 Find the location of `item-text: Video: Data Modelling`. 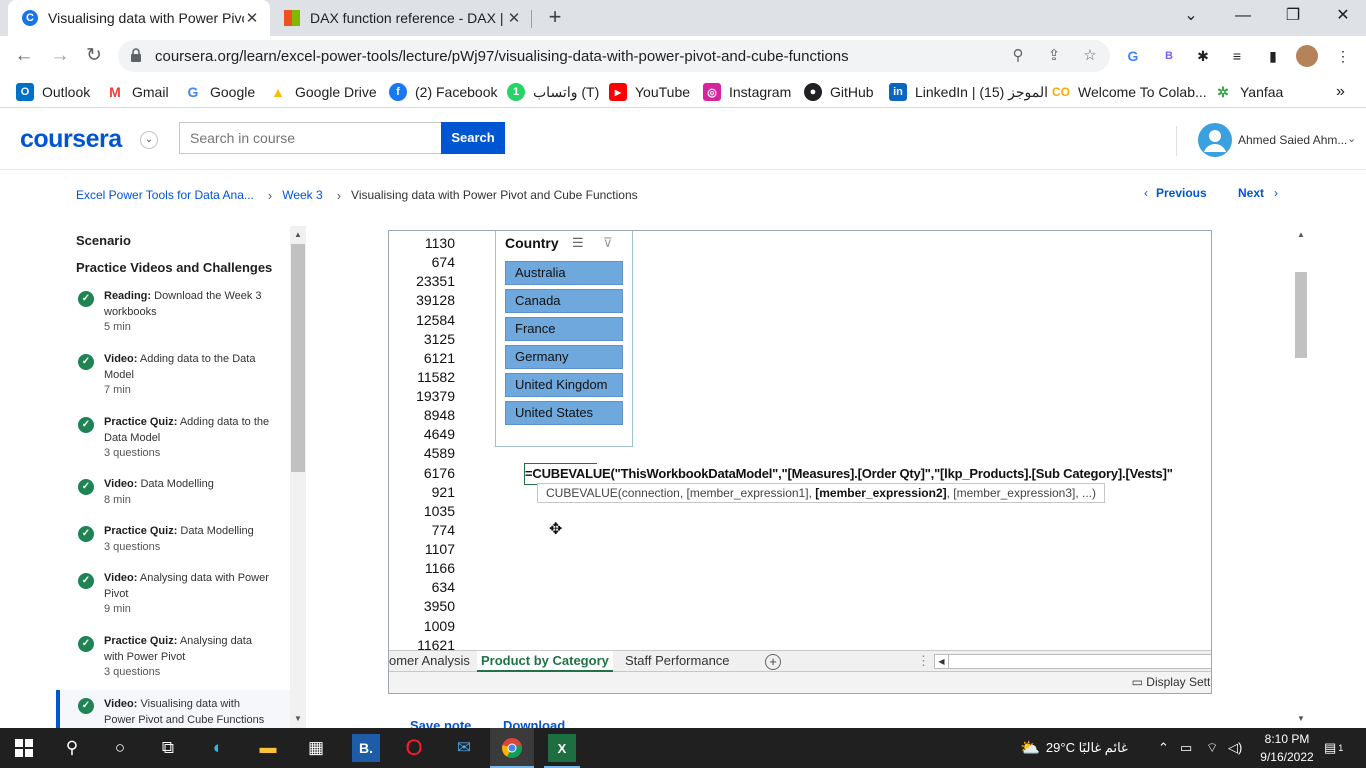

item-text: Video: Data Modelling is located at coordinates (159, 484).